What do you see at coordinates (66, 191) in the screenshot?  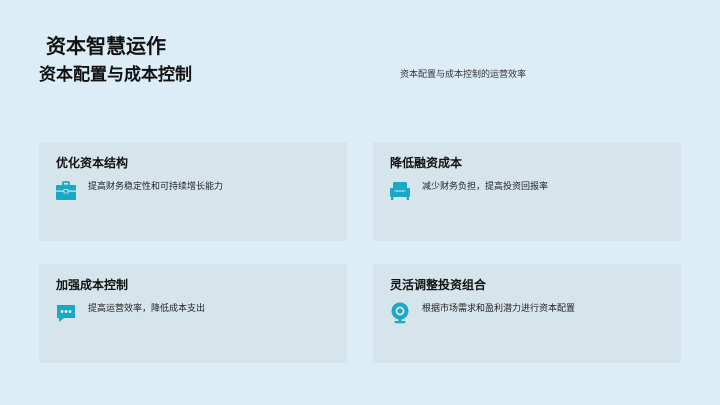 I see `briefcase-icon` at bounding box center [66, 191].